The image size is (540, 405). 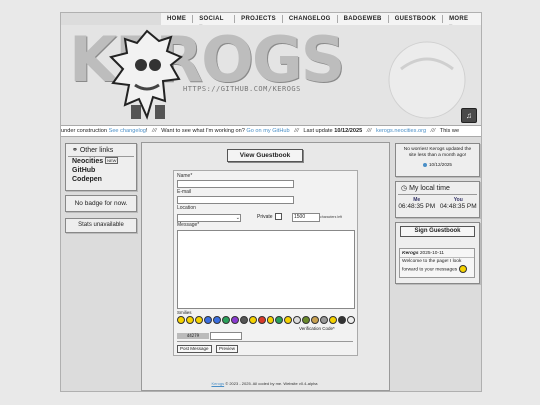 What do you see at coordinates (401, 131) in the screenshot?
I see `neocities-link: kerogs.neocities.org` at bounding box center [401, 131].